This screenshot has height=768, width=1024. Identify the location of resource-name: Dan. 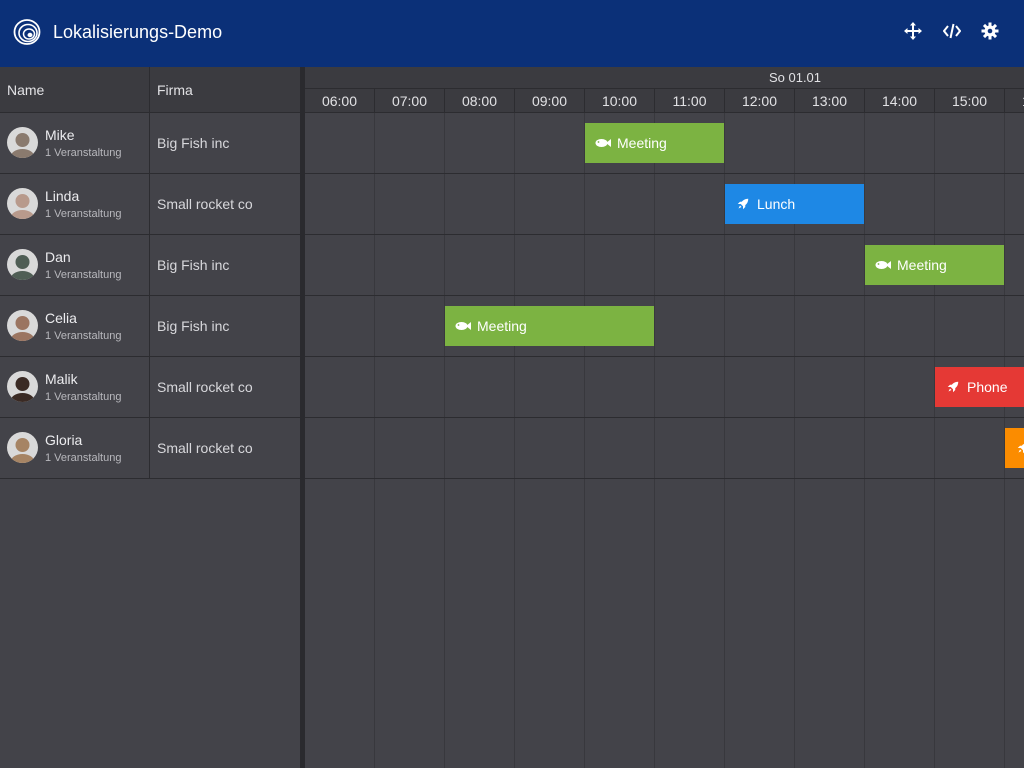
(58, 257).